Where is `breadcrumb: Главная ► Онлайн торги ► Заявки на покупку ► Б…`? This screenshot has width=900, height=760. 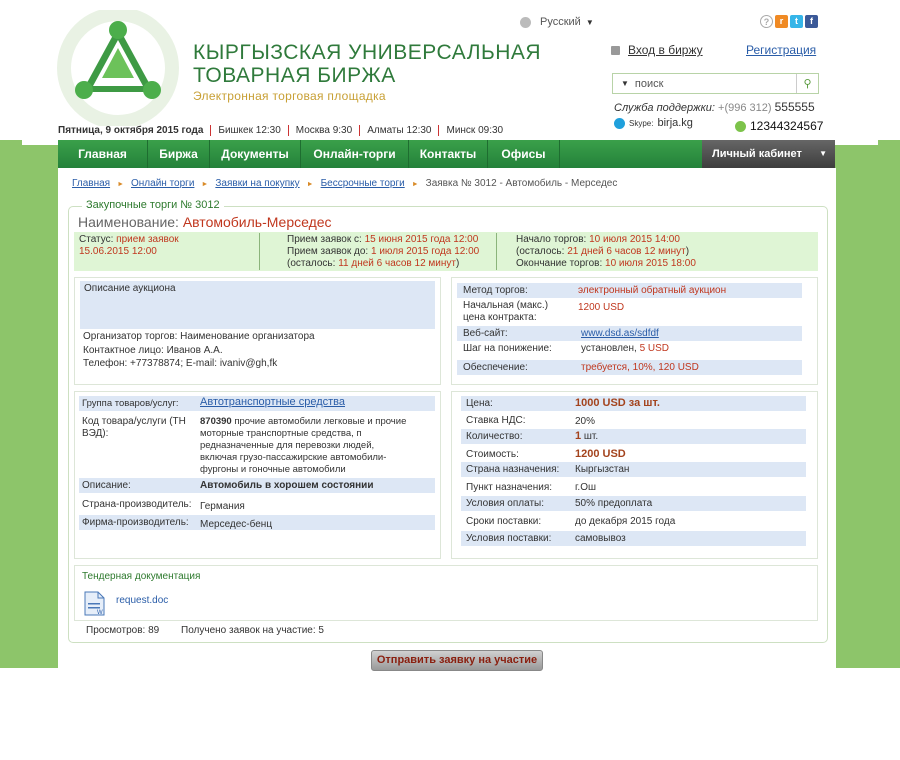
breadcrumb: Главная ► Онлайн торги ► Заявки на покупку ► Б… is located at coordinates (344, 183).